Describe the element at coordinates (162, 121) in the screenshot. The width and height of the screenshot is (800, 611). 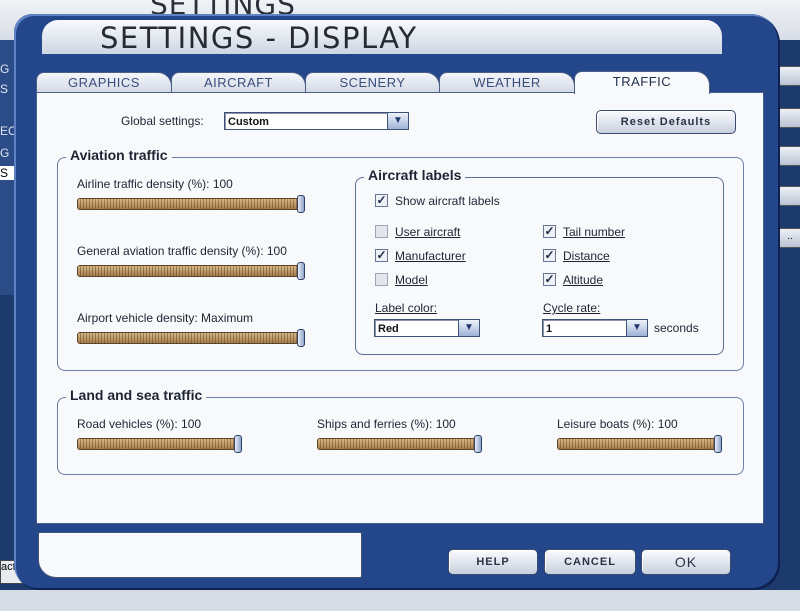
I see `global-settings-label: Global settings:` at that location.